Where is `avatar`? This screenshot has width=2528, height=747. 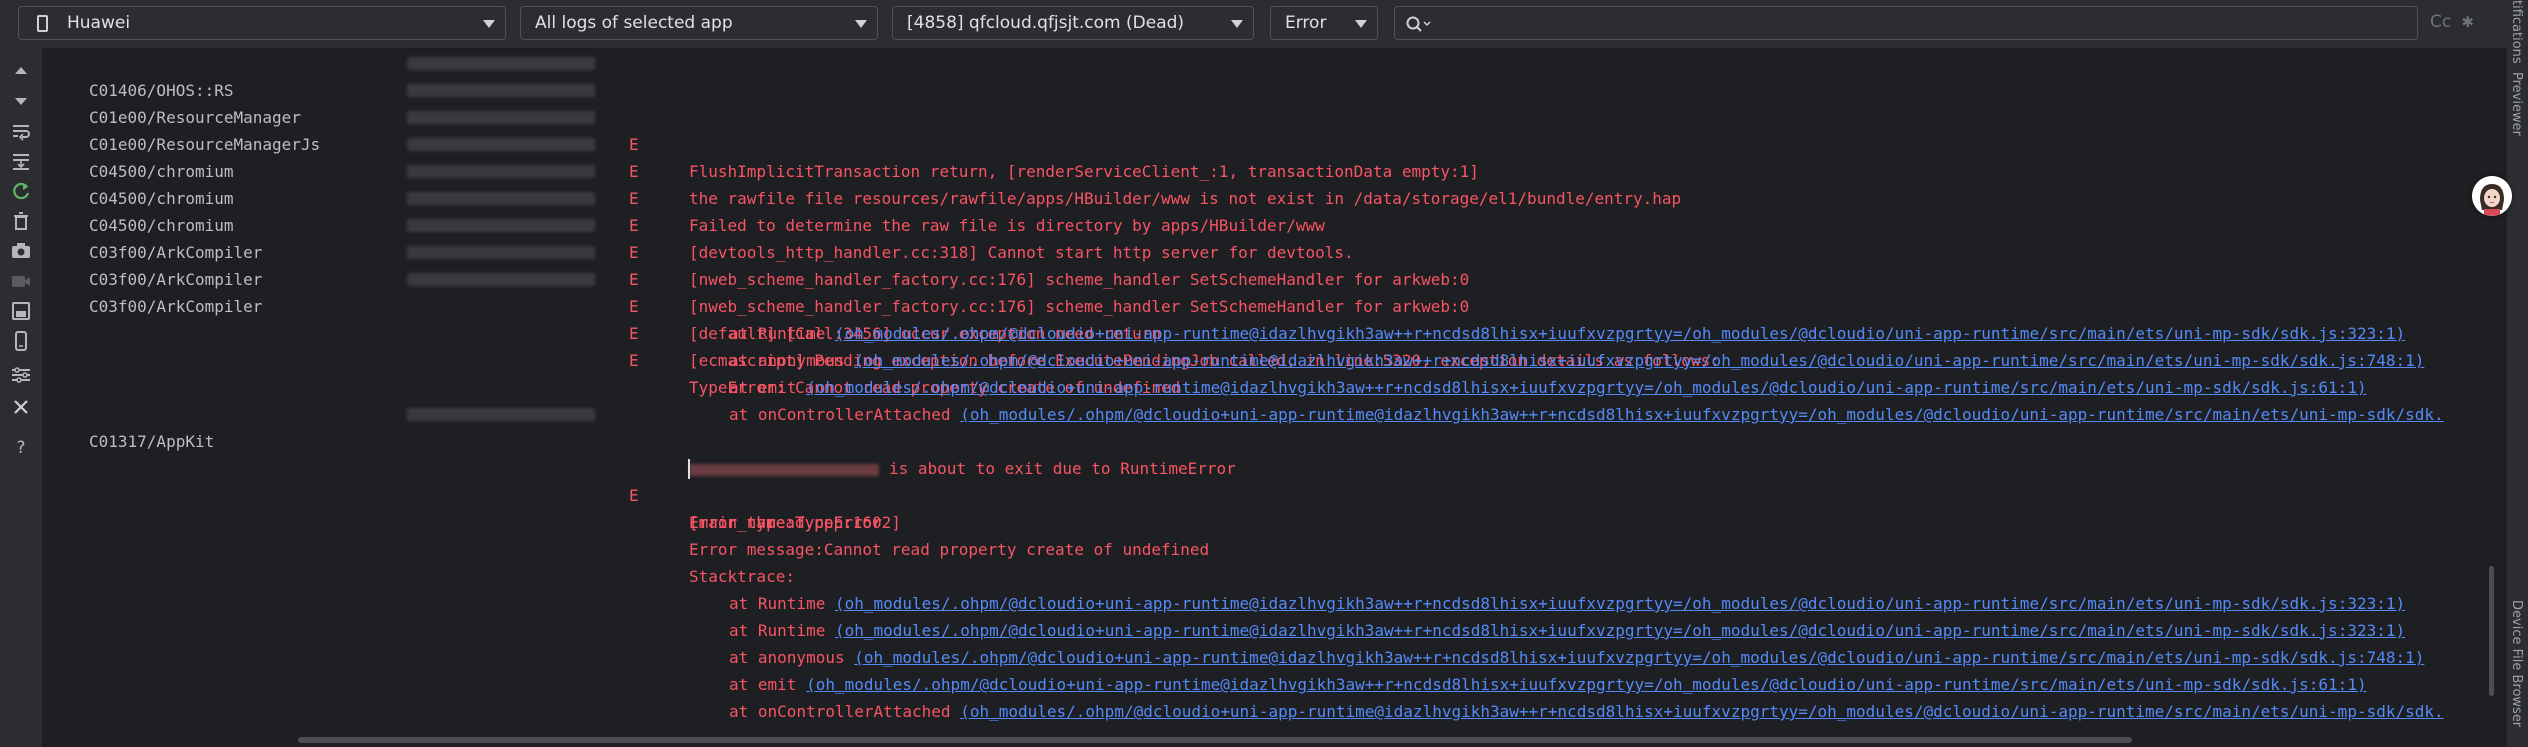 avatar is located at coordinates (2492, 196).